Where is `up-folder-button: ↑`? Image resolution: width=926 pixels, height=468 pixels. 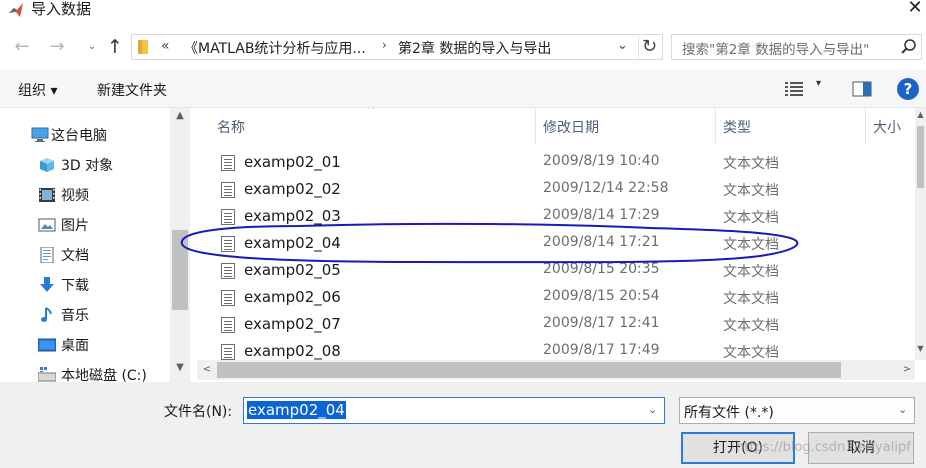 up-folder-button: ↑ is located at coordinates (115, 47).